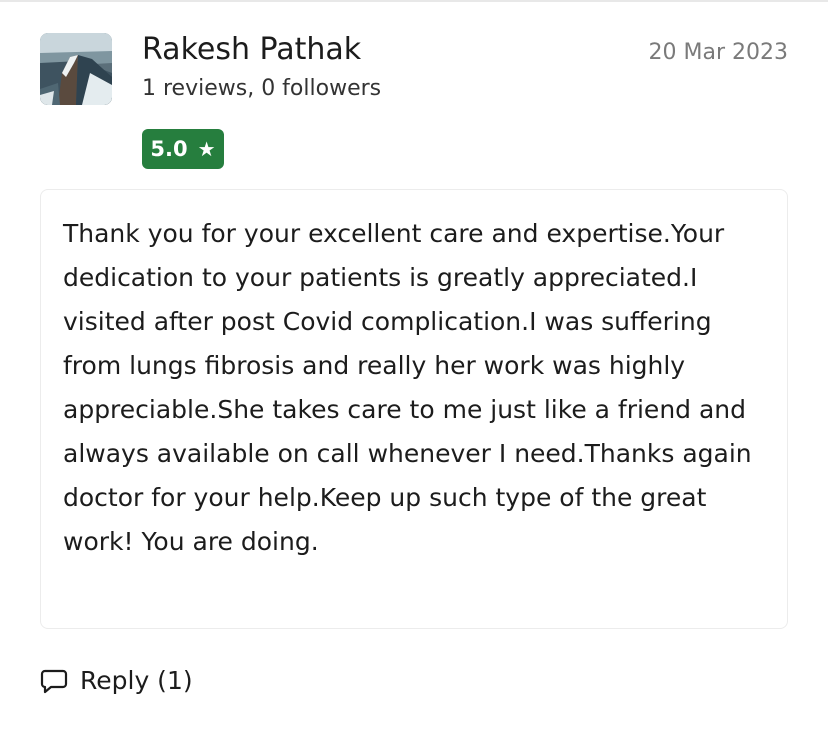  What do you see at coordinates (136, 680) in the screenshot?
I see `reply-label: Reply (1)` at bounding box center [136, 680].